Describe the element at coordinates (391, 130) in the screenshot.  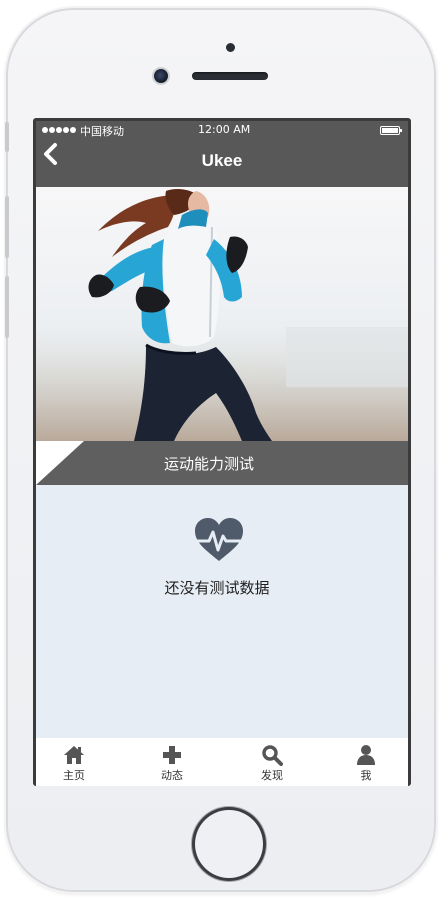
I see `battery-icon` at that location.